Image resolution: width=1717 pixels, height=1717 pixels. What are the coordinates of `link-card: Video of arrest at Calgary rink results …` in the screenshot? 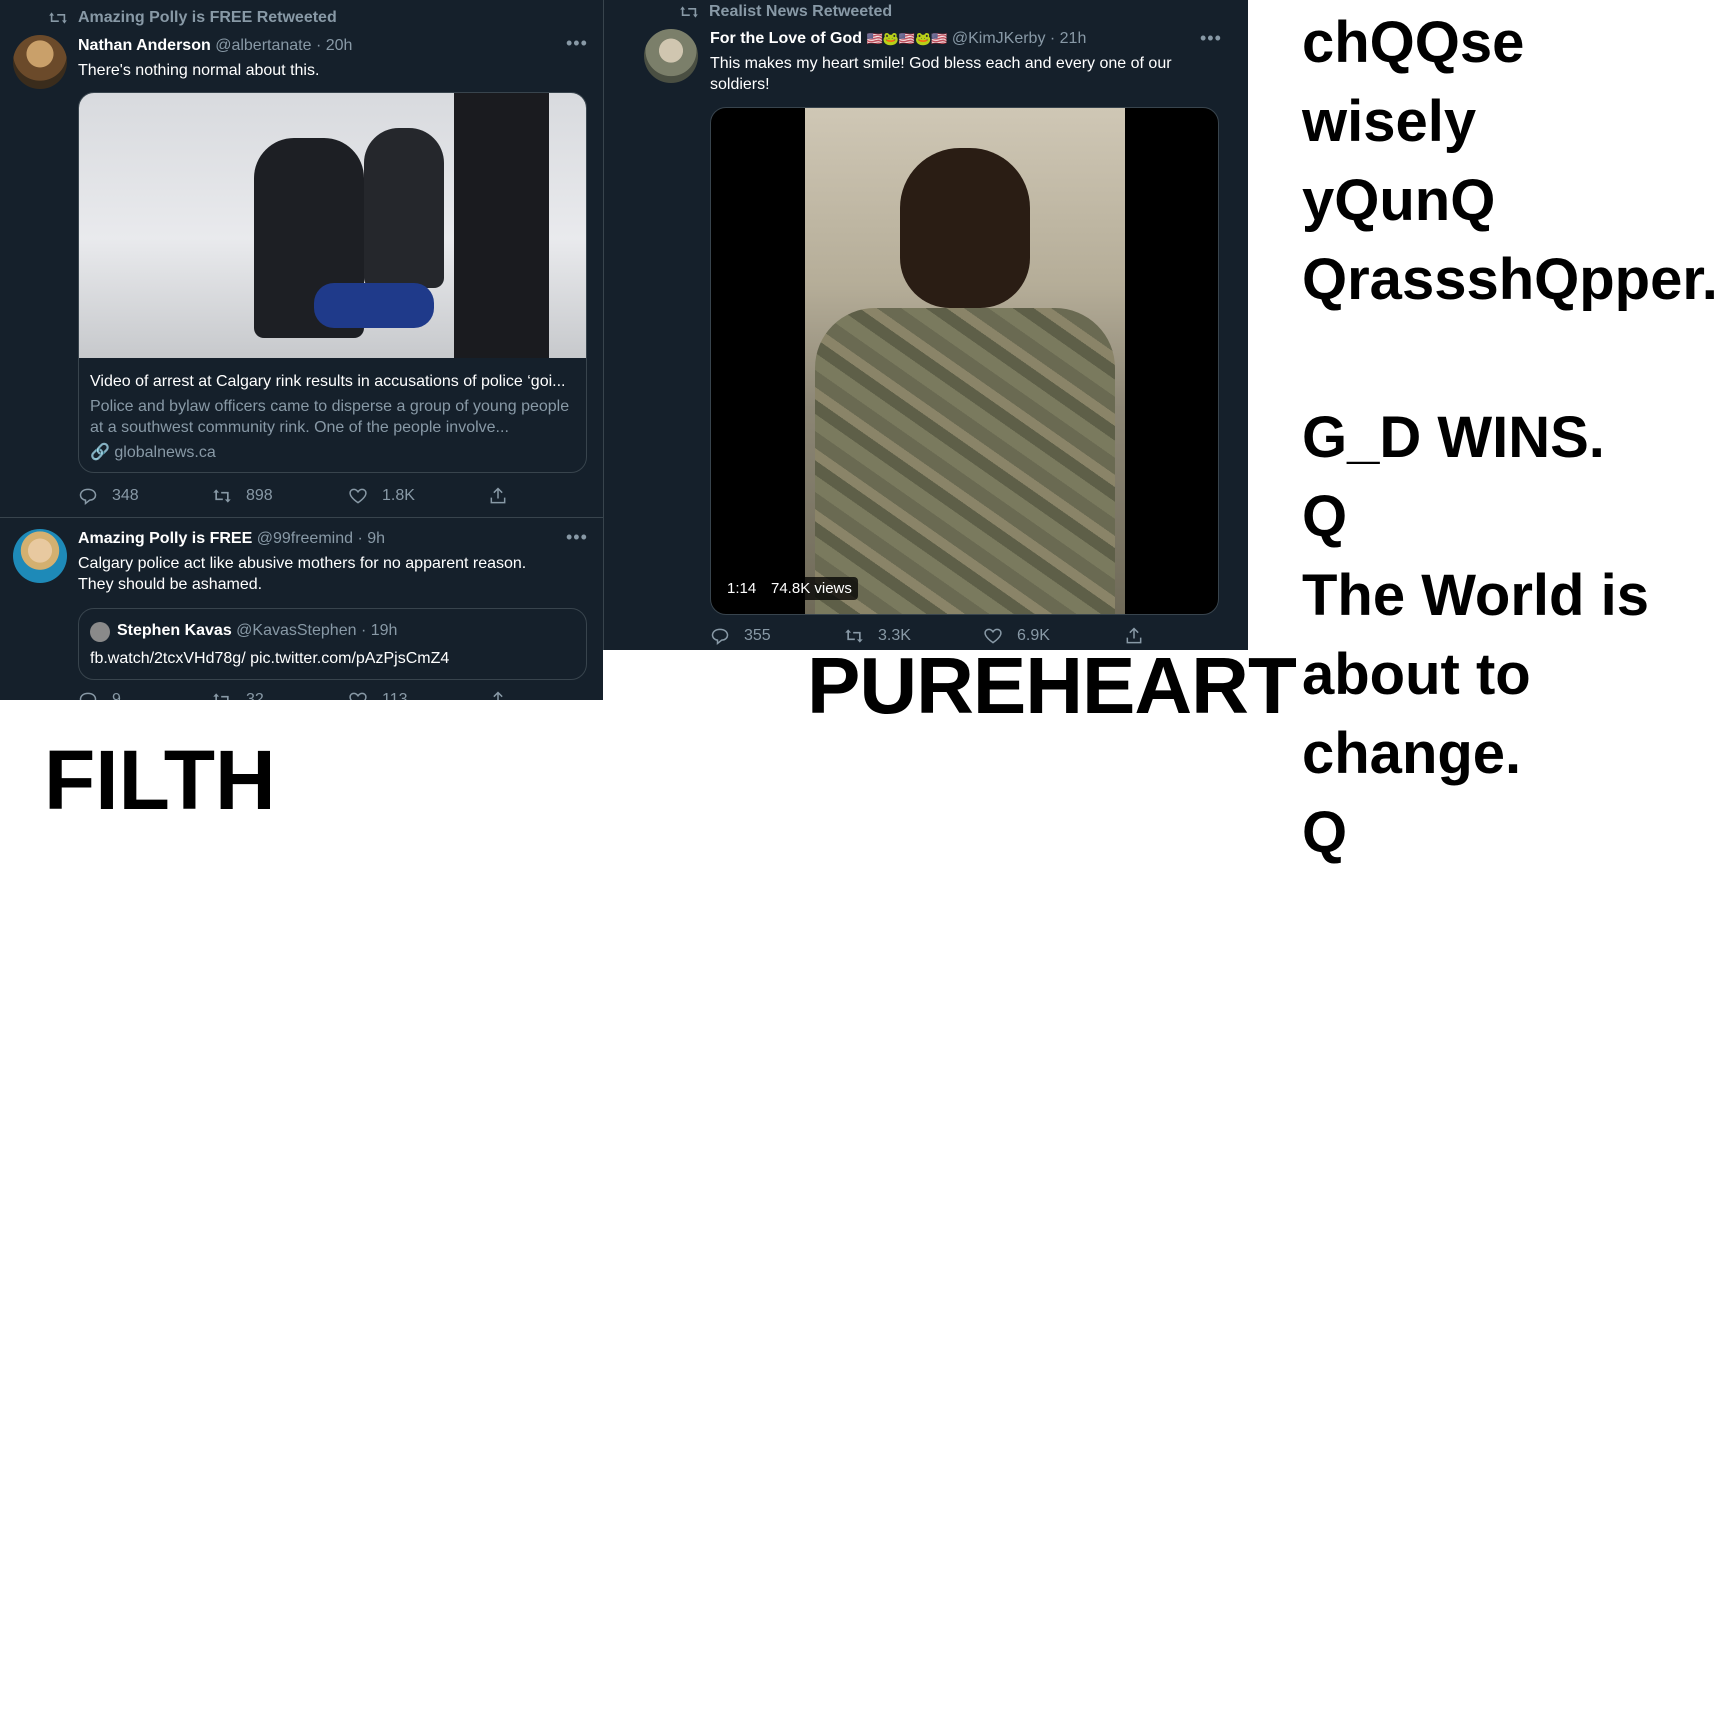 It's located at (332, 282).